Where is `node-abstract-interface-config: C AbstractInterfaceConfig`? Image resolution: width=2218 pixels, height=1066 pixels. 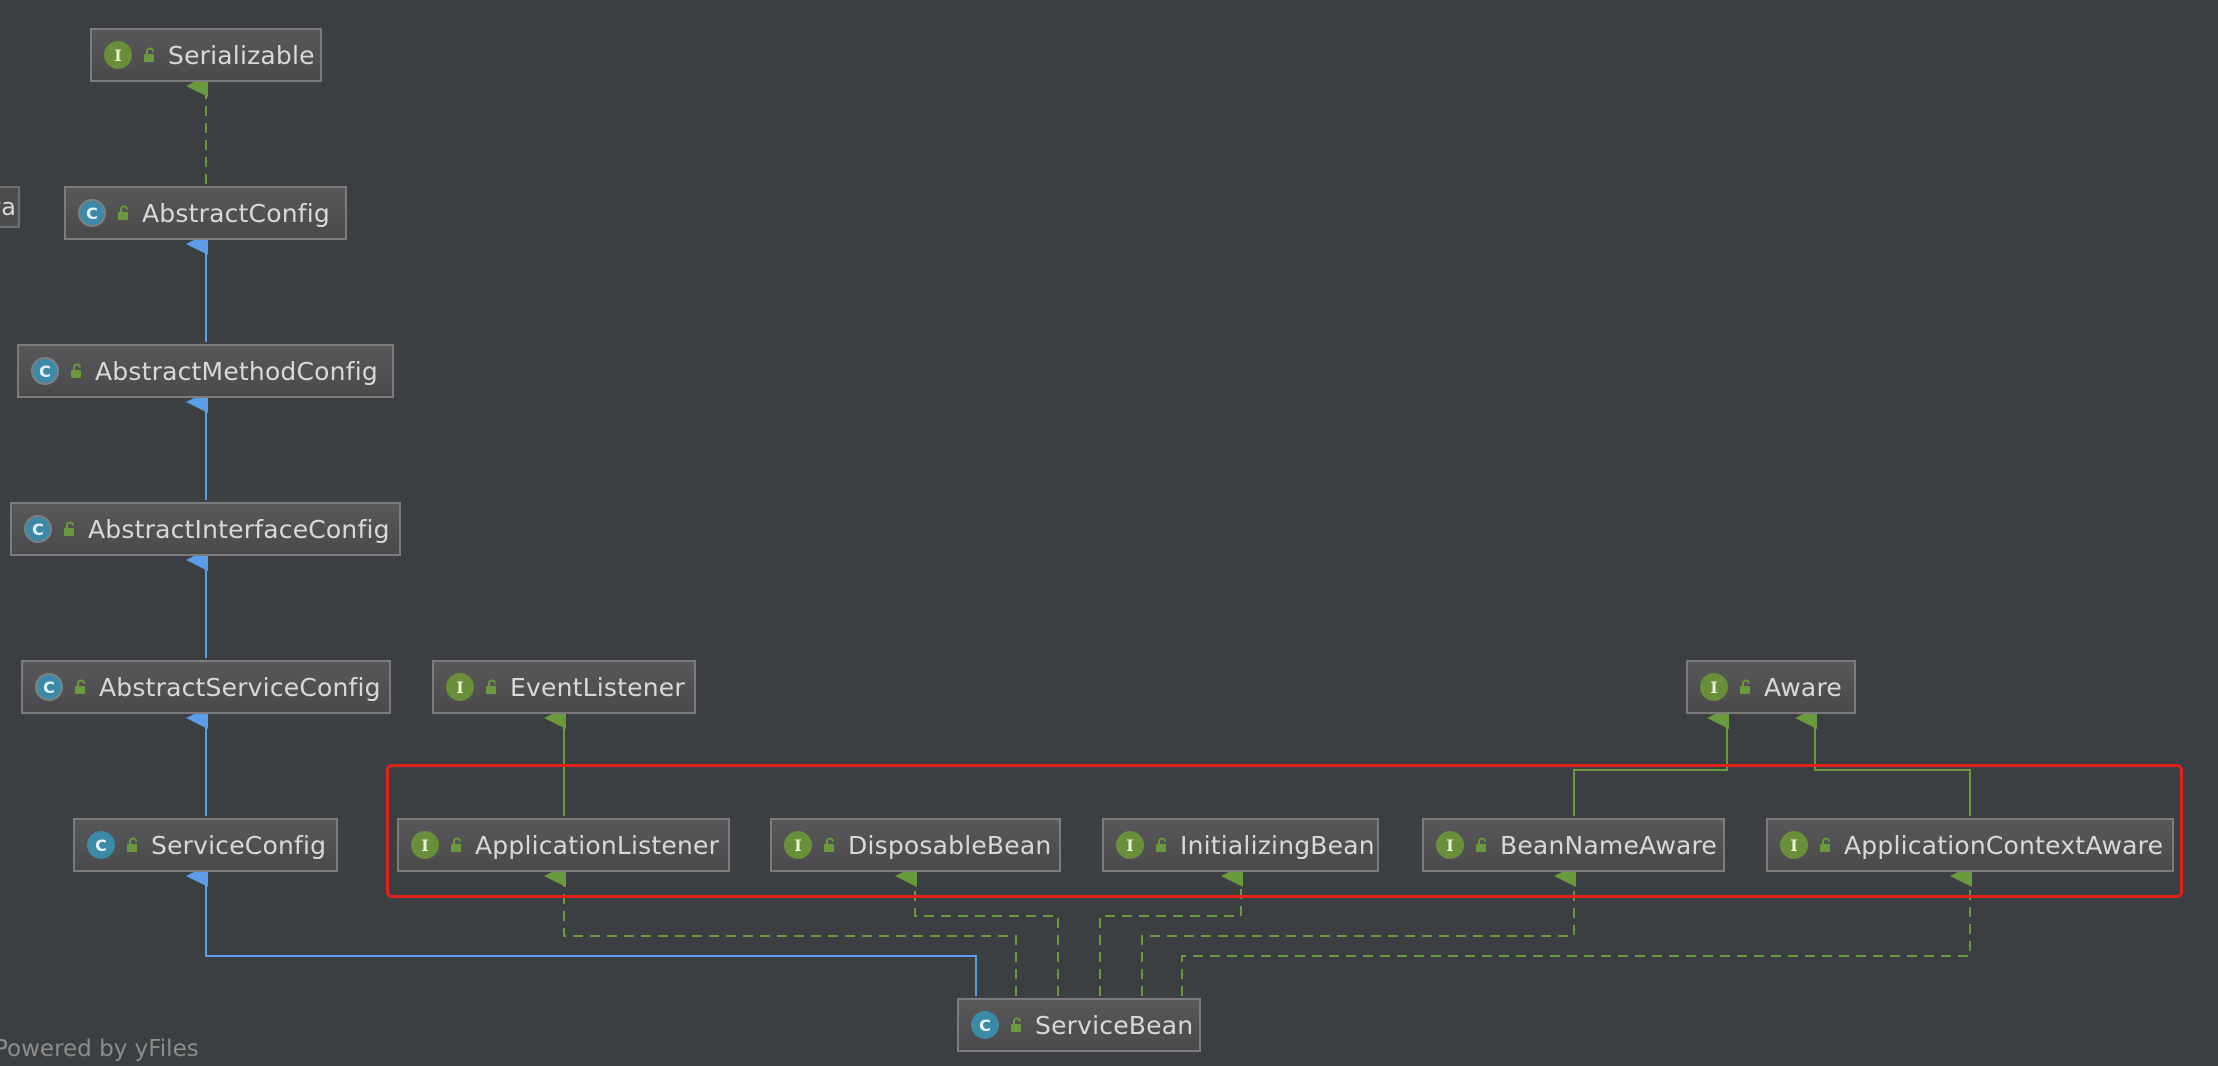 node-abstract-interface-config: C AbstractInterfaceConfig is located at coordinates (205, 529).